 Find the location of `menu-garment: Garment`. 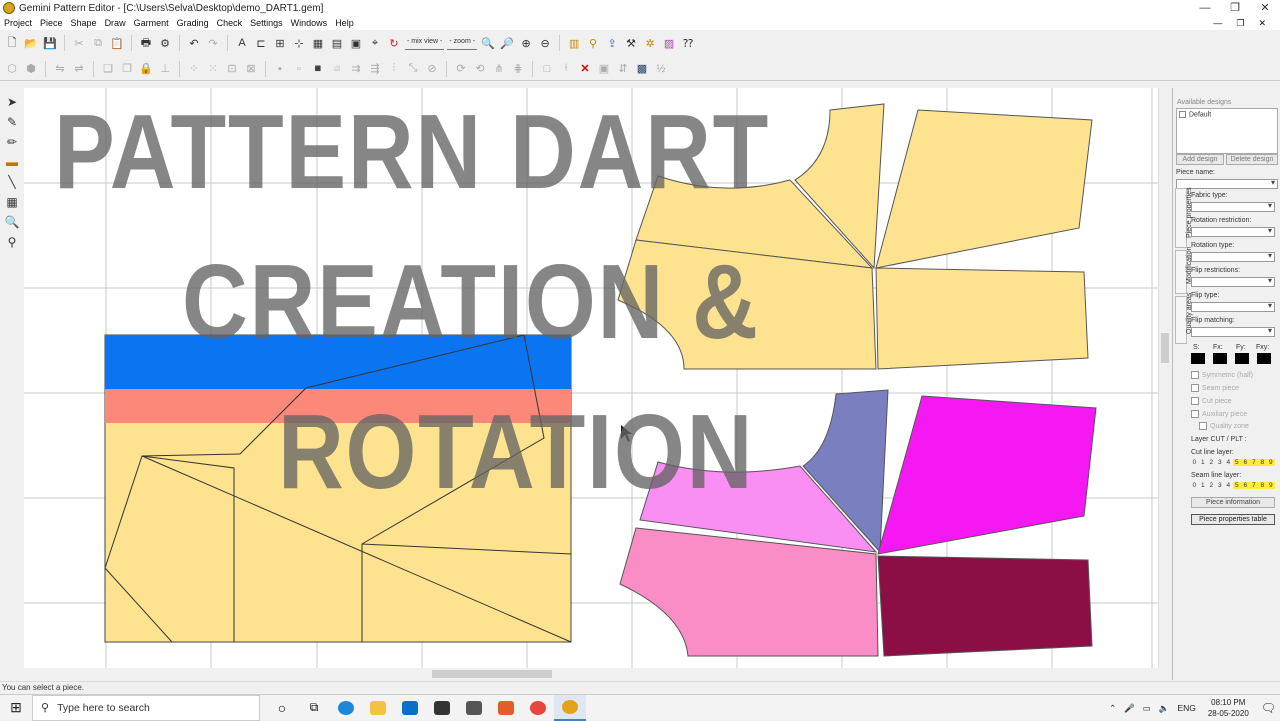

menu-garment: Garment is located at coordinates (151, 23).